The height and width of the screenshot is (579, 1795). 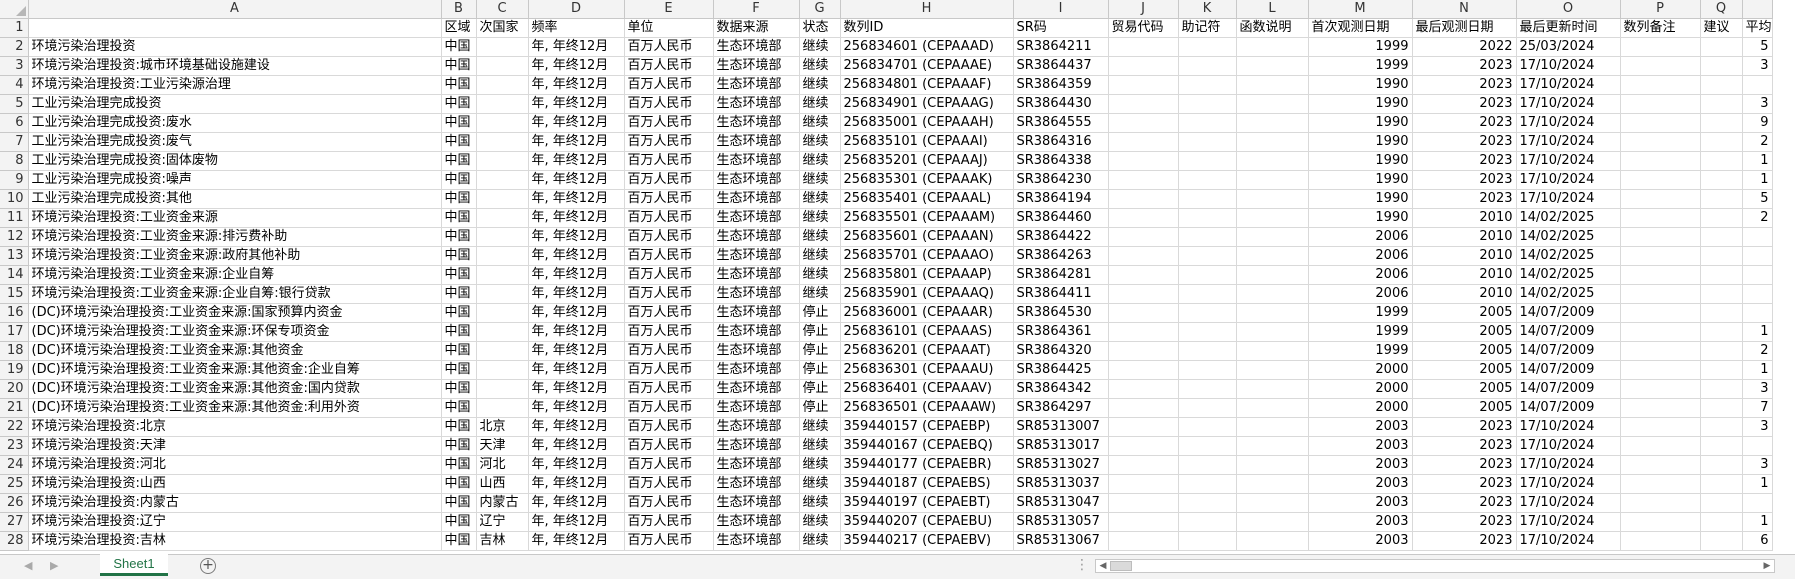 I want to click on cell: 北京, so click(x=502, y=427).